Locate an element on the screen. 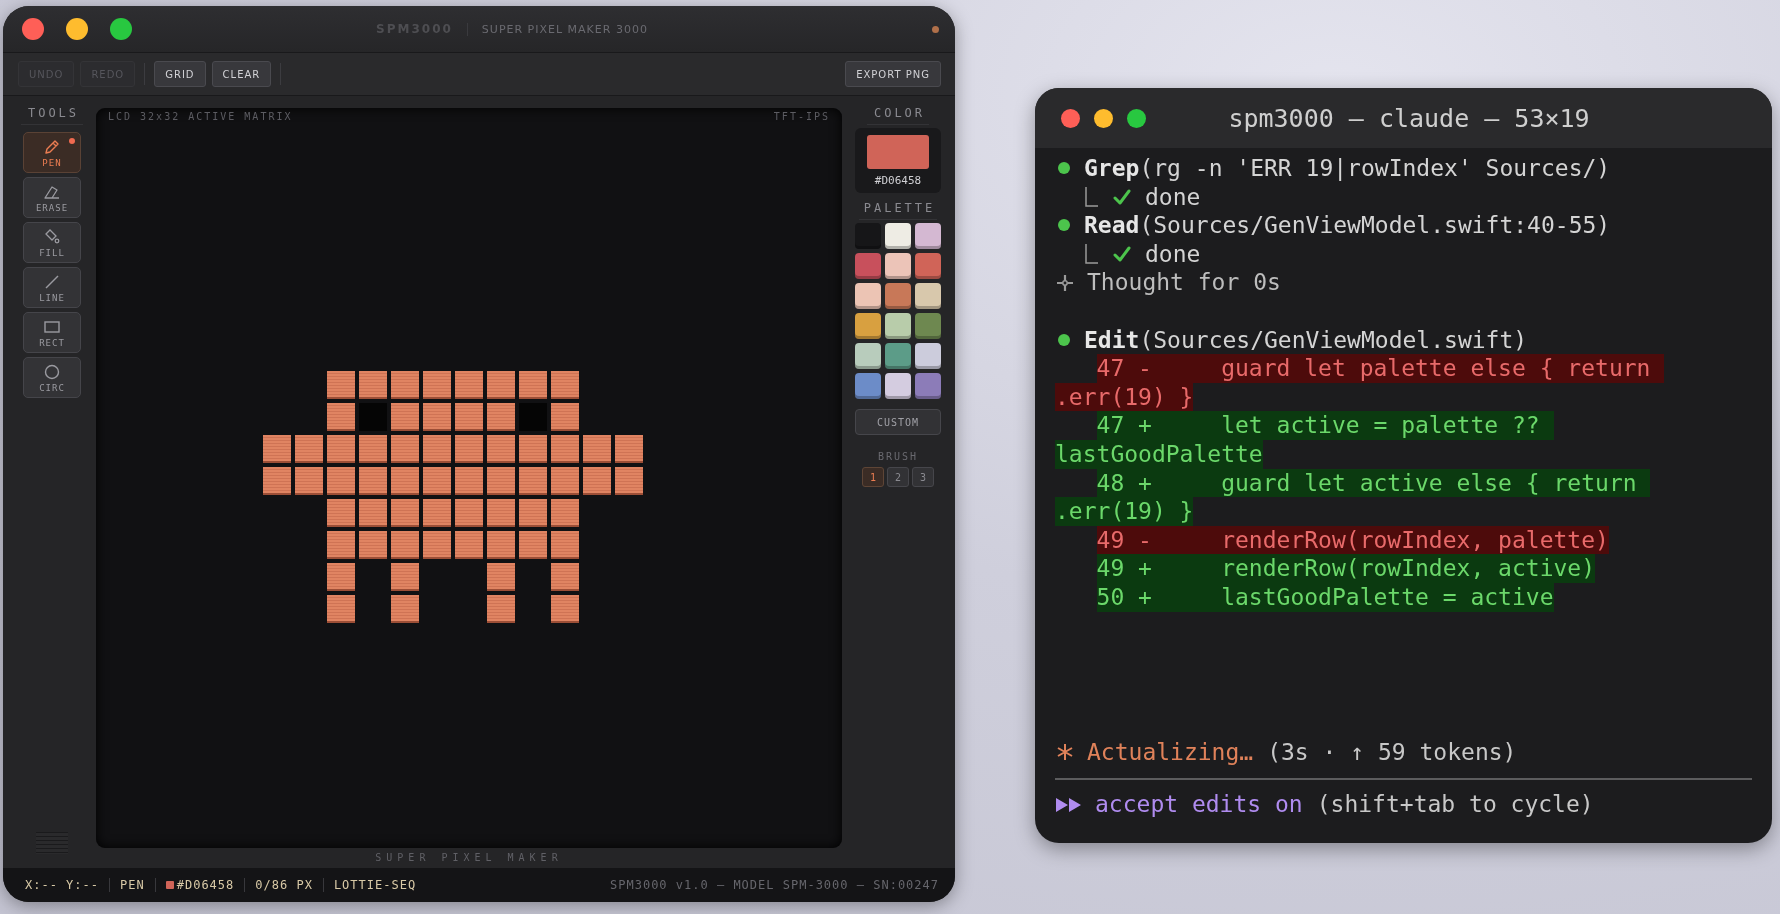 Image resolution: width=1780 pixels, height=914 pixels. tool-button: RECT is located at coordinates (52, 332).